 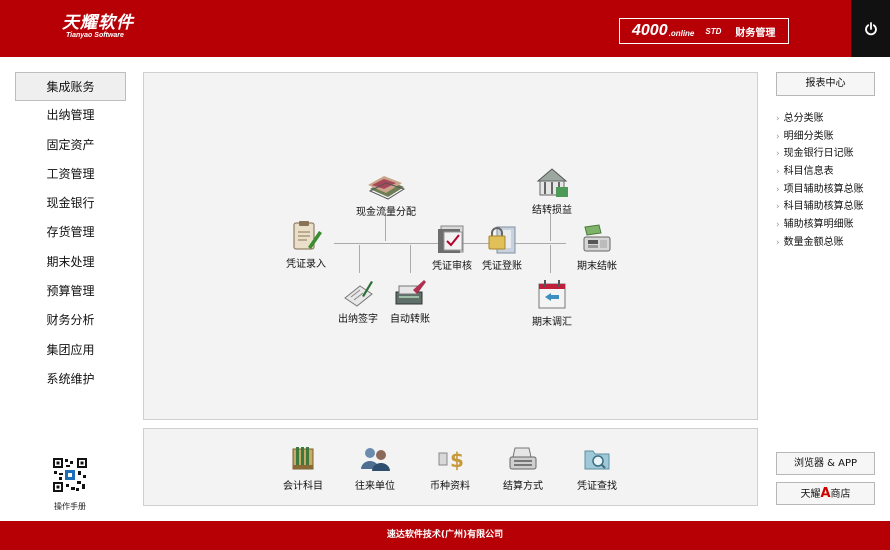 What do you see at coordinates (70, 145) in the screenshot?
I see `nav-item-fixed-assets: 固定资产` at bounding box center [70, 145].